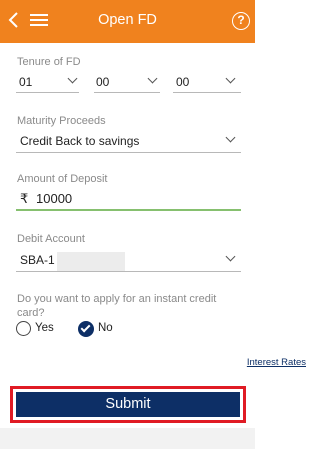  Describe the element at coordinates (61, 121) in the screenshot. I see `maturity-label: Maturity Proceeds` at that location.